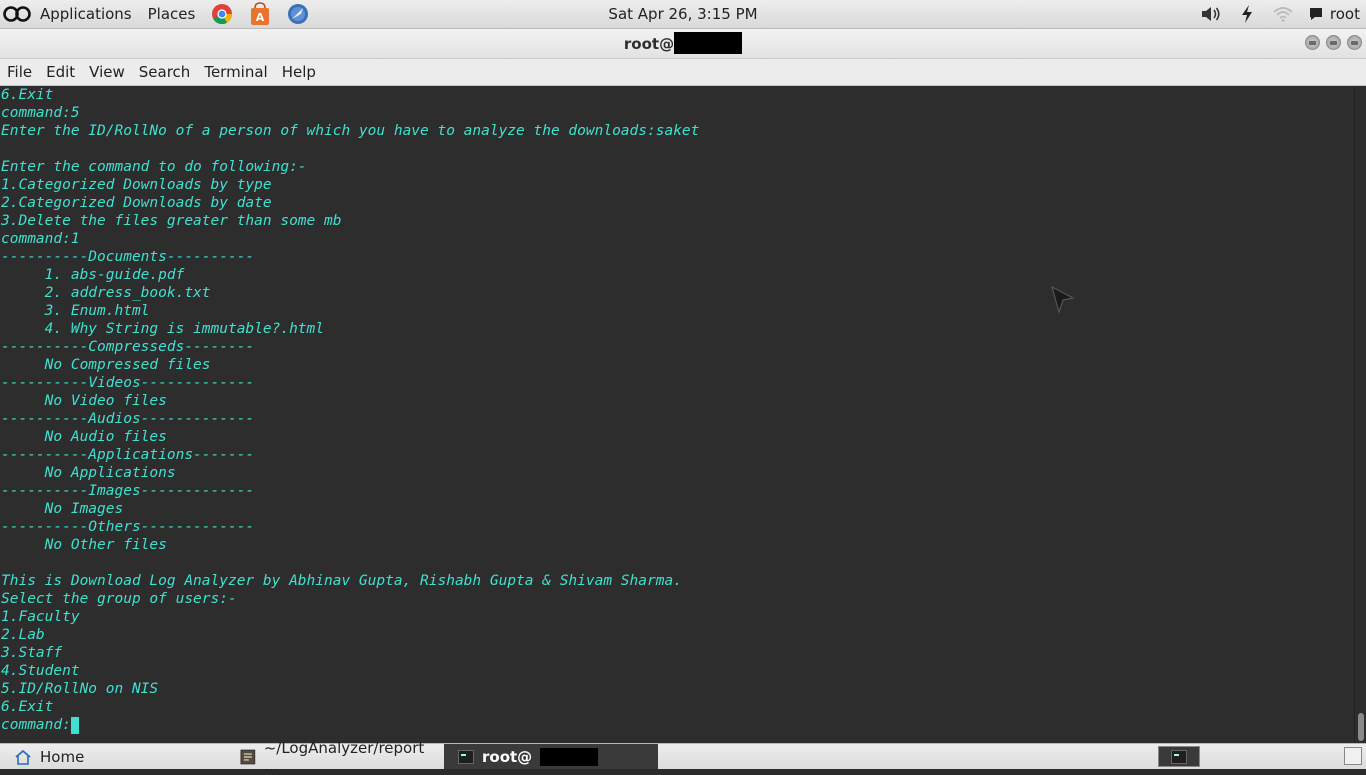  Describe the element at coordinates (128, 527) in the screenshot. I see `terminal-line: ----------Others-------------` at that location.